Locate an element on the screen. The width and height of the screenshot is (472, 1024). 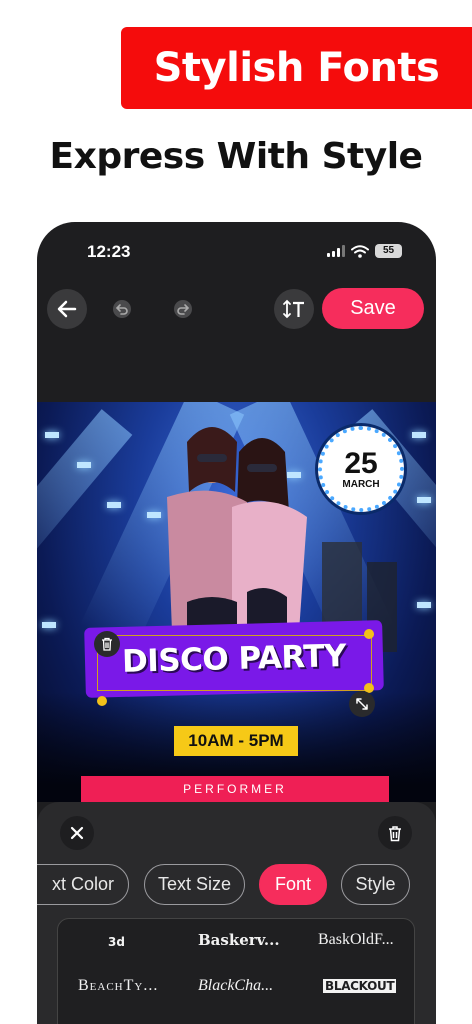
promo-subtitle: Express With Style is located at coordinates (236, 156).